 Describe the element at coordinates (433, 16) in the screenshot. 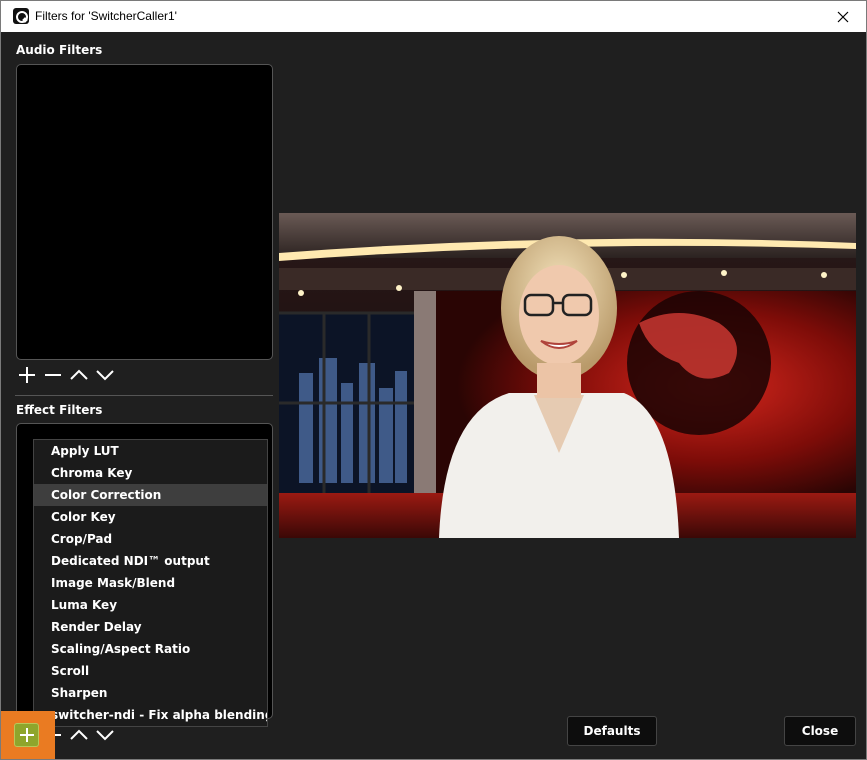

I see `title-bar: Filters for 'SwitcherCaller1'` at that location.